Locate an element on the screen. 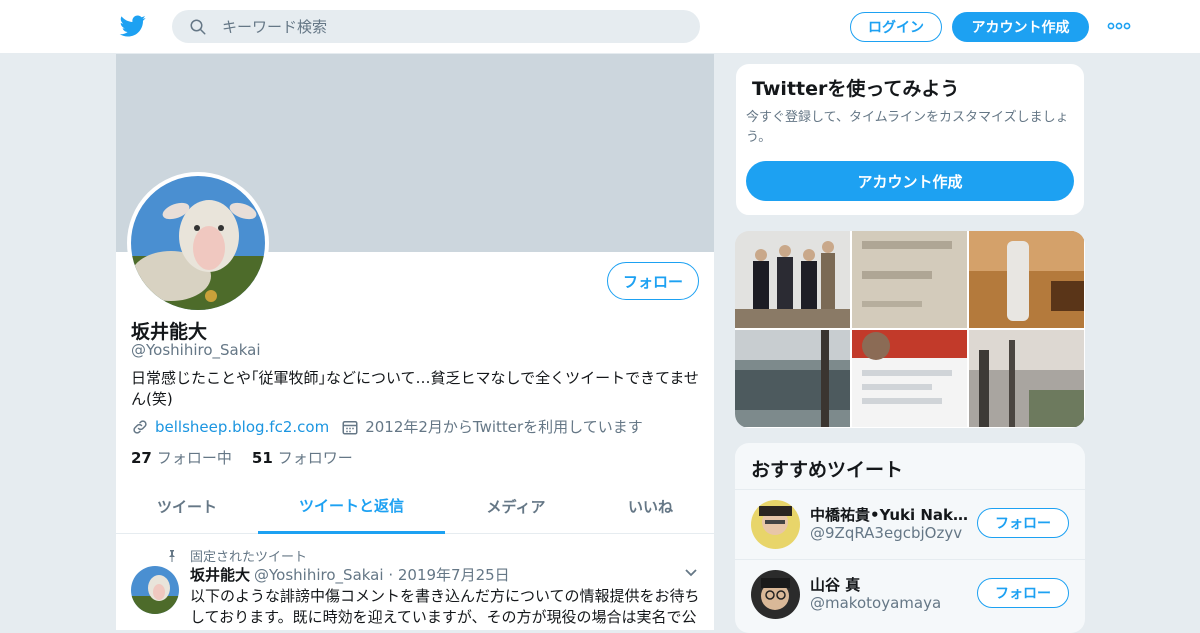 The height and width of the screenshot is (633, 1200). profile-counts: 27 フォロー中 51 フォロワー is located at coordinates (252, 457).